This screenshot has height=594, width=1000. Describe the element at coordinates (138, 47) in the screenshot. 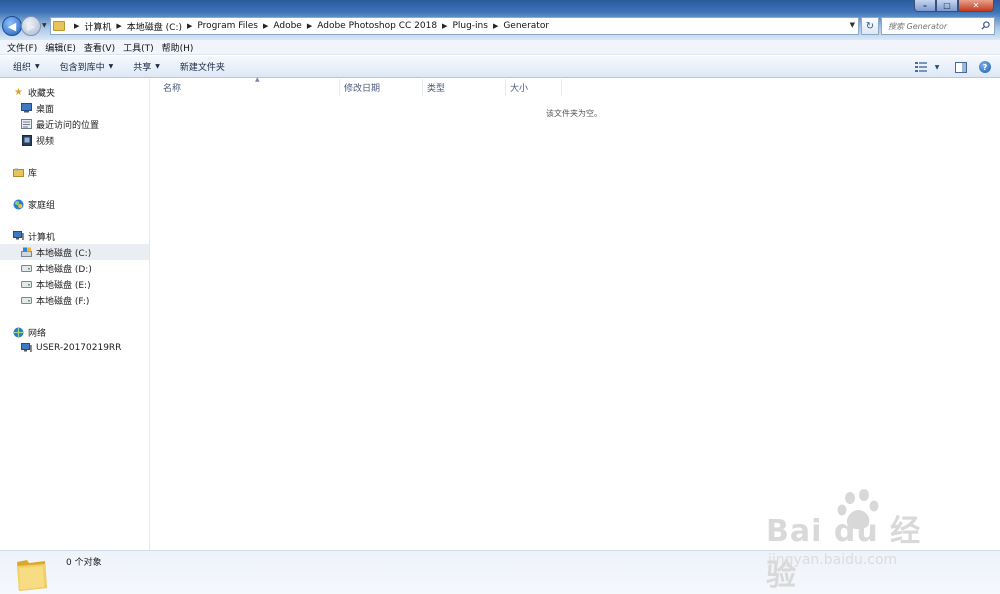

I see `menu-tools: 工具(T)` at that location.